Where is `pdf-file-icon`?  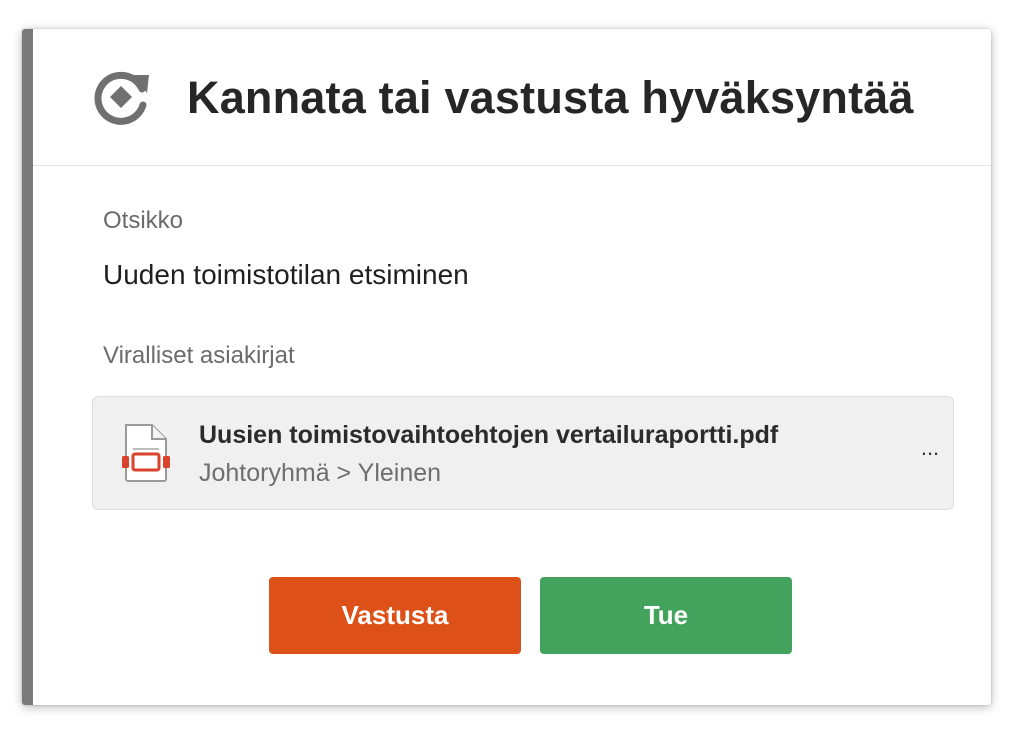 pdf-file-icon is located at coordinates (146, 453).